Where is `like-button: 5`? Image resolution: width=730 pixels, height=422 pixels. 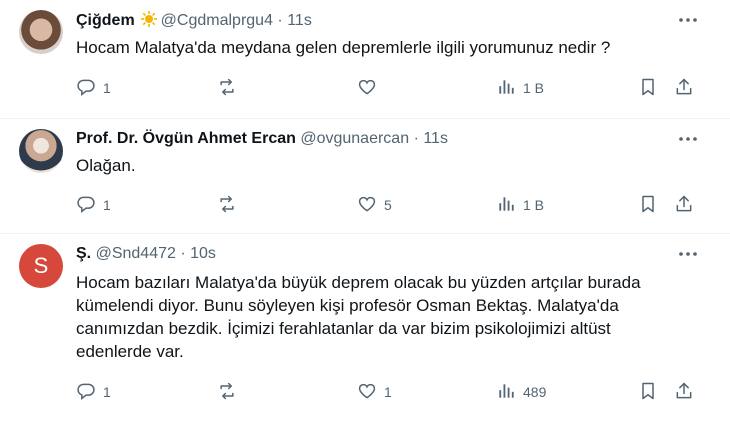 like-button: 5 is located at coordinates (374, 205).